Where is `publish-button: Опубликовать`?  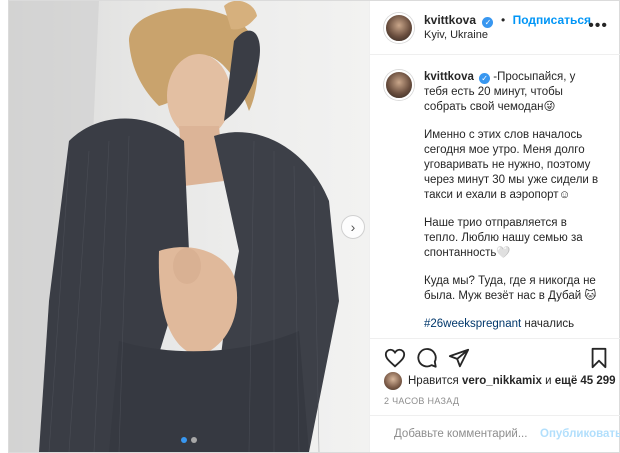
publish-button: Опубликовать is located at coordinates (580, 434).